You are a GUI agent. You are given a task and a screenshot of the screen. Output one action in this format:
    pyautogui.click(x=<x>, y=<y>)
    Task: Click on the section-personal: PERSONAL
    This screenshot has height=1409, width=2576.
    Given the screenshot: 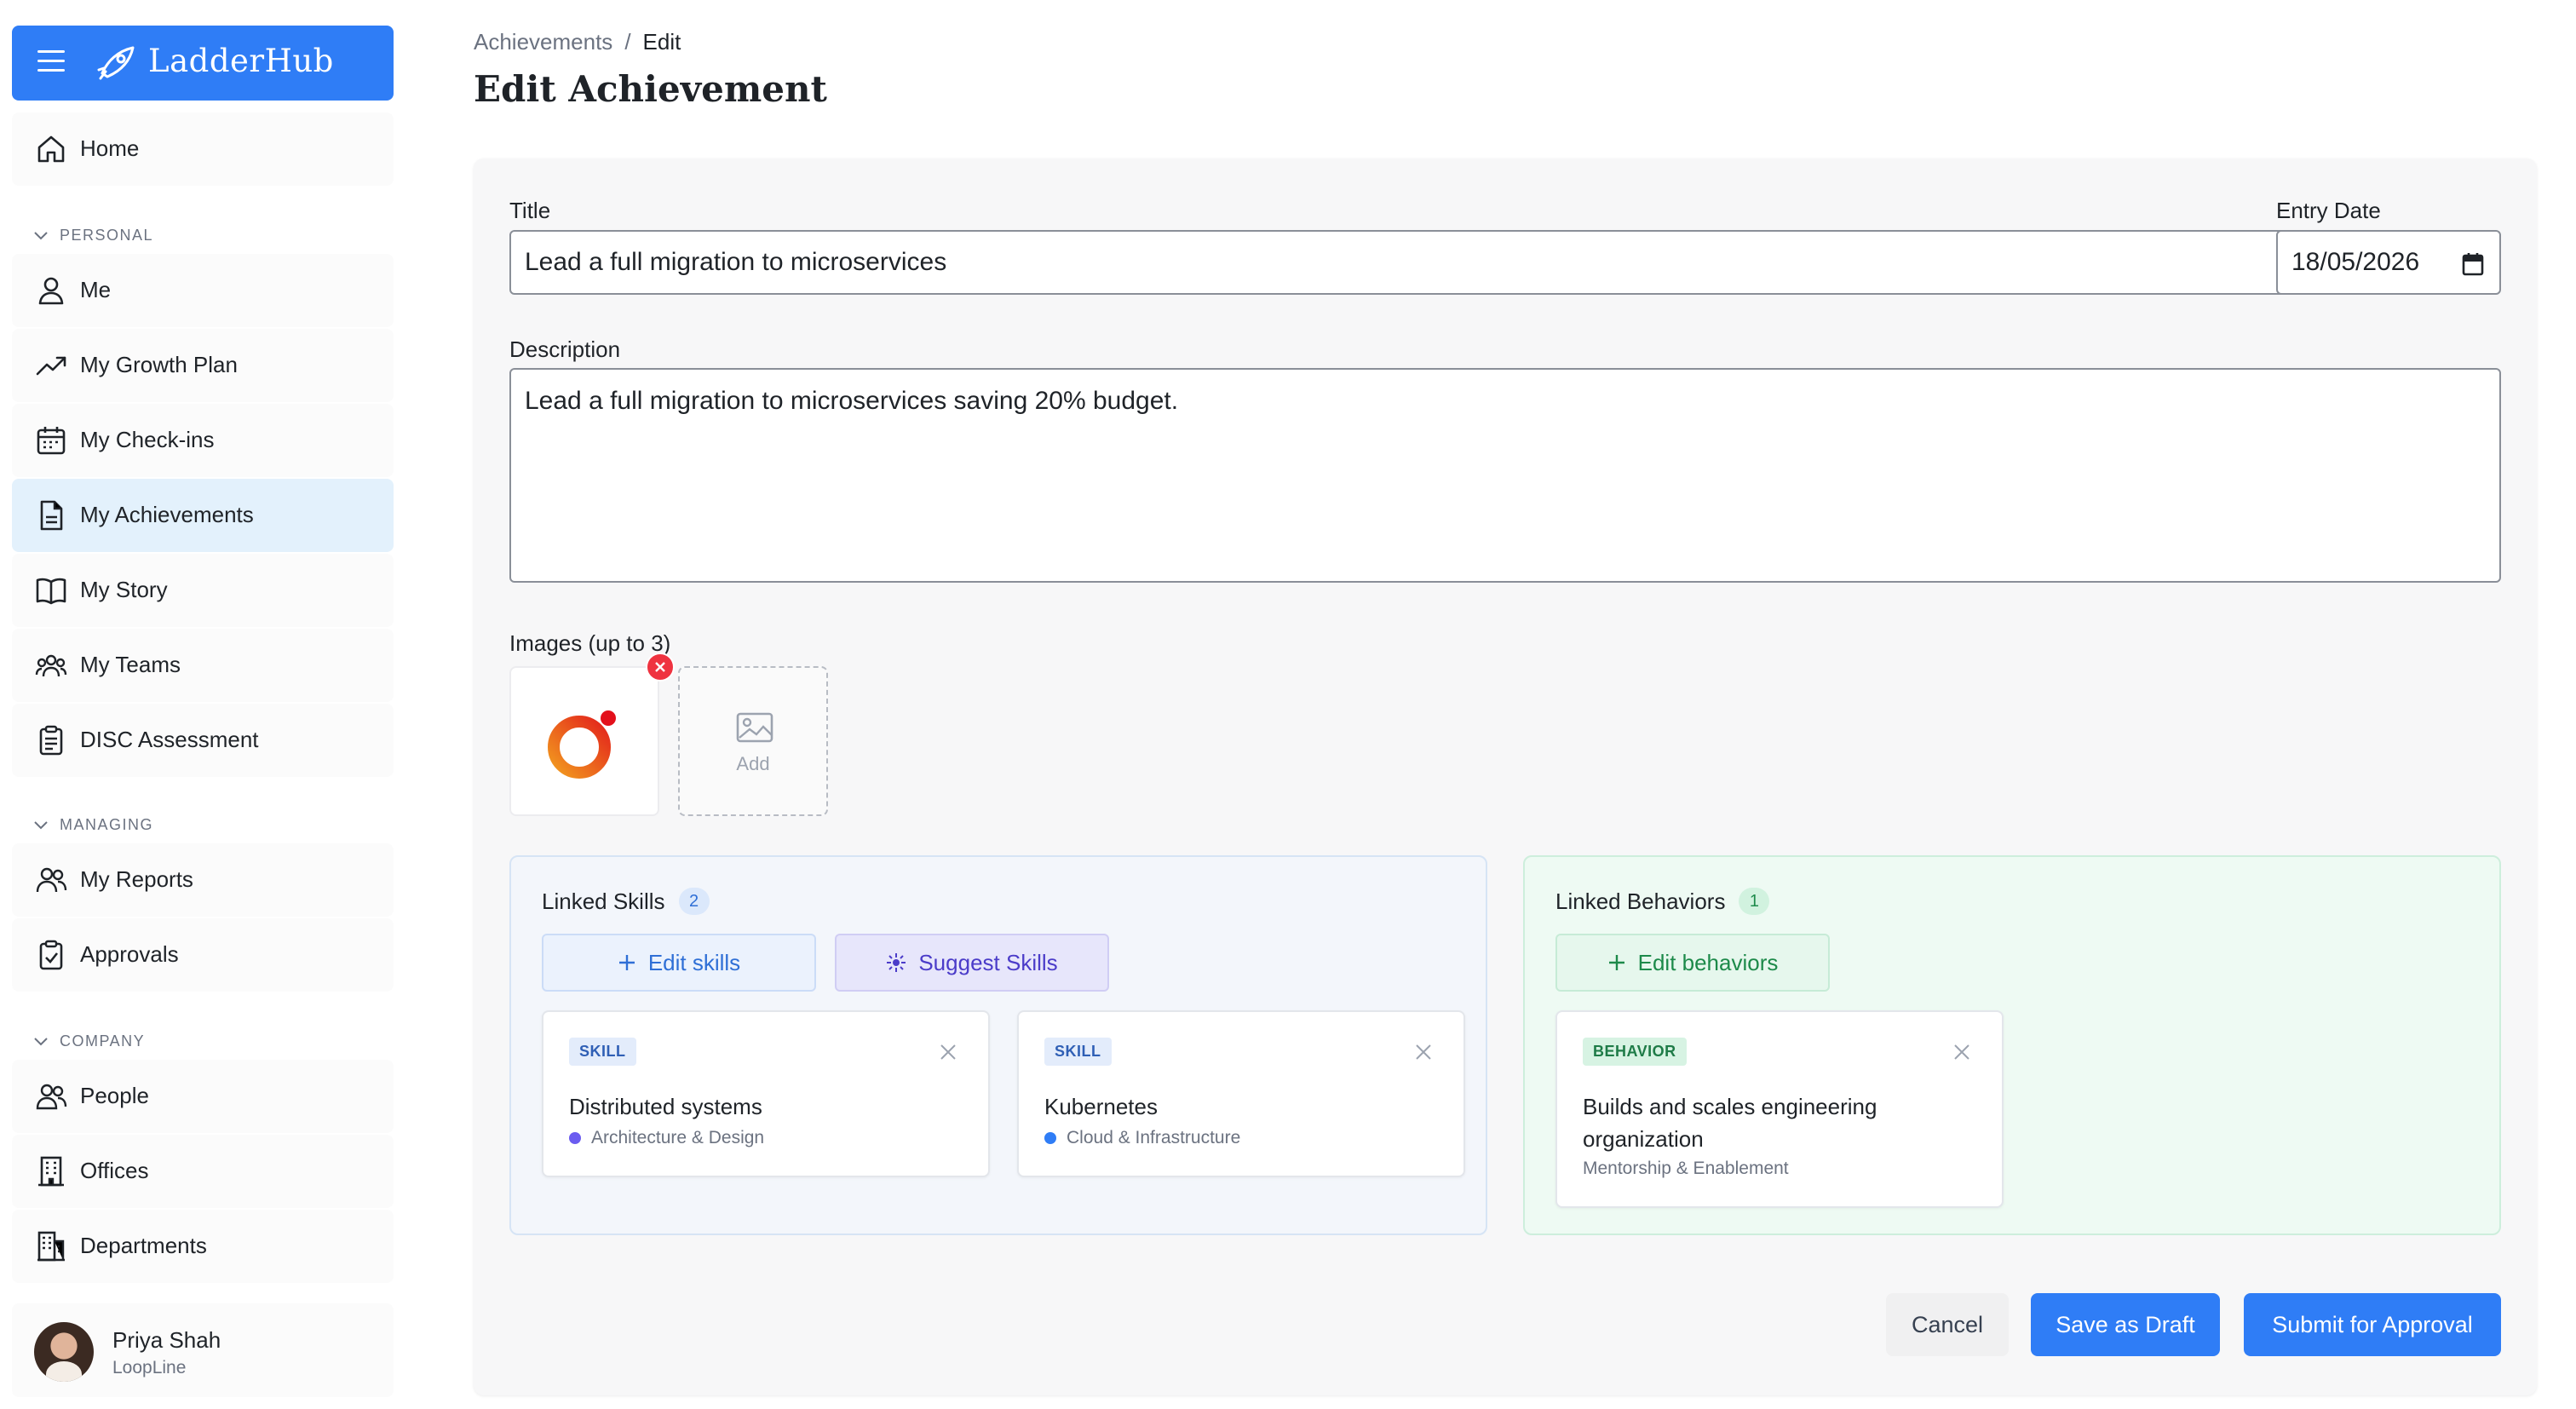 What is the action you would take?
    pyautogui.click(x=93, y=235)
    